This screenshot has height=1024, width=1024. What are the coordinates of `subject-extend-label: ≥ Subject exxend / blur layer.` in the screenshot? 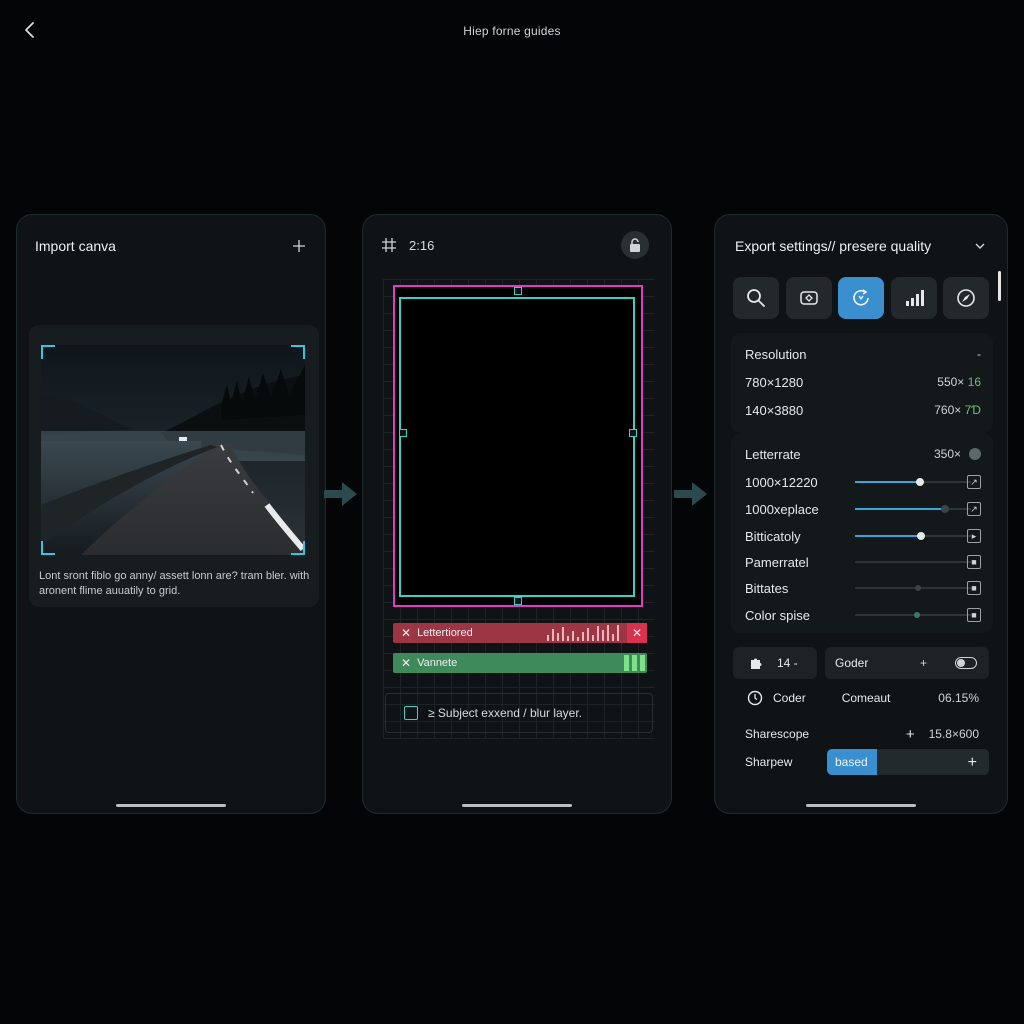 It's located at (505, 713).